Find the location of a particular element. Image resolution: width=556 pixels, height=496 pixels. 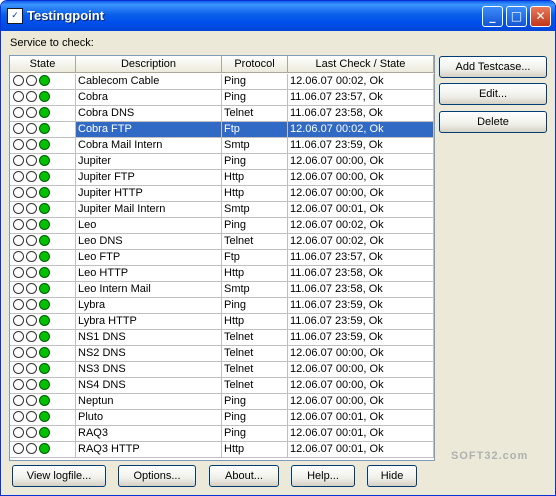

close-button: ✕ is located at coordinates (540, 16).